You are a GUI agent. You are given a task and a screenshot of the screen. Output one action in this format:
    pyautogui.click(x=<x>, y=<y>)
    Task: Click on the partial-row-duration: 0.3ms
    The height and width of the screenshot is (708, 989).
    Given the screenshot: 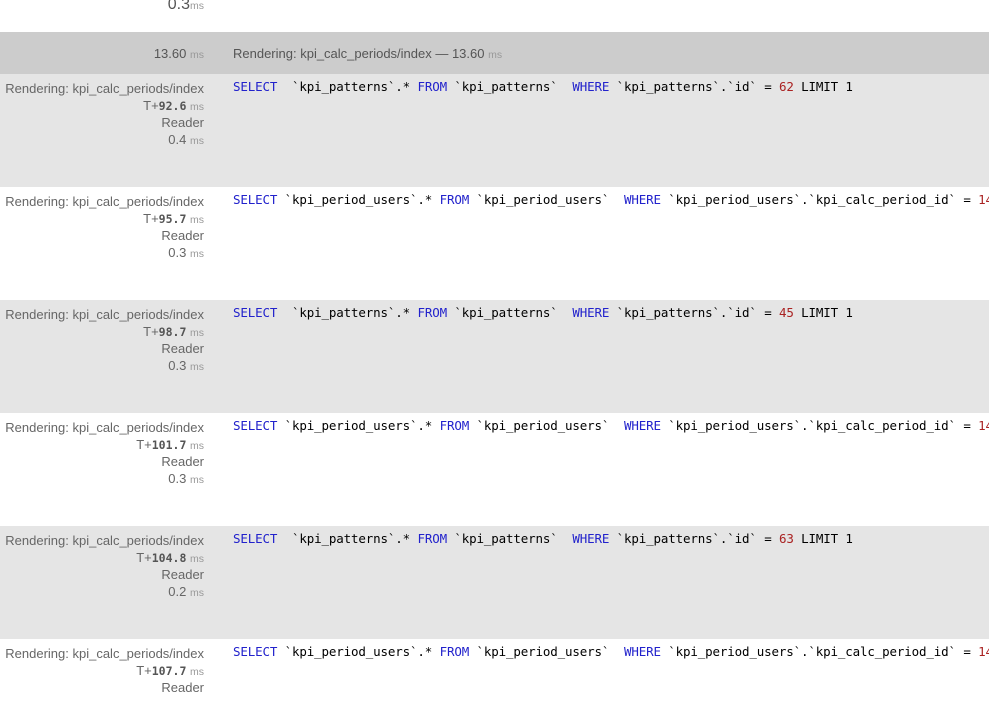 What is the action you would take?
    pyautogui.click(x=186, y=7)
    